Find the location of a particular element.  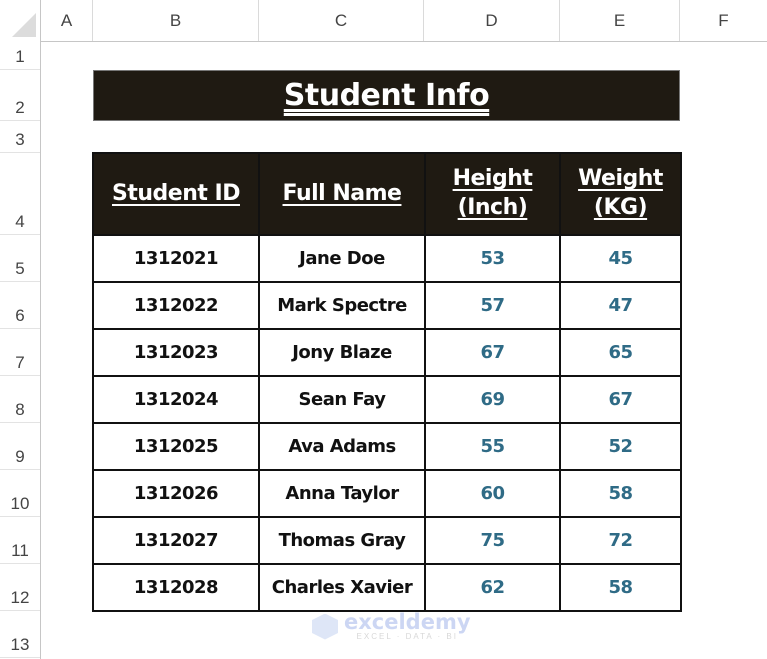

table-row: 1312021 Jane Doe 53 45 is located at coordinates (387, 258).